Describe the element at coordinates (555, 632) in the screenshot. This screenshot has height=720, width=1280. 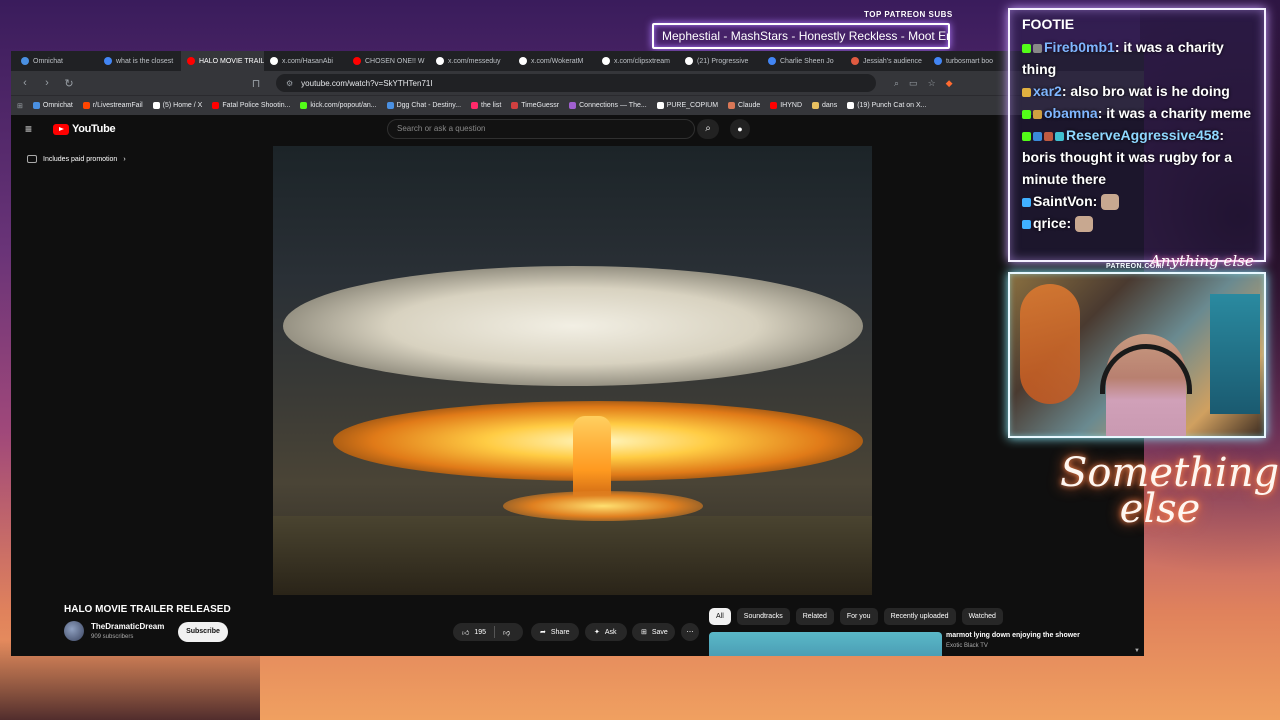
I see `share-button: ➦ Share` at that location.